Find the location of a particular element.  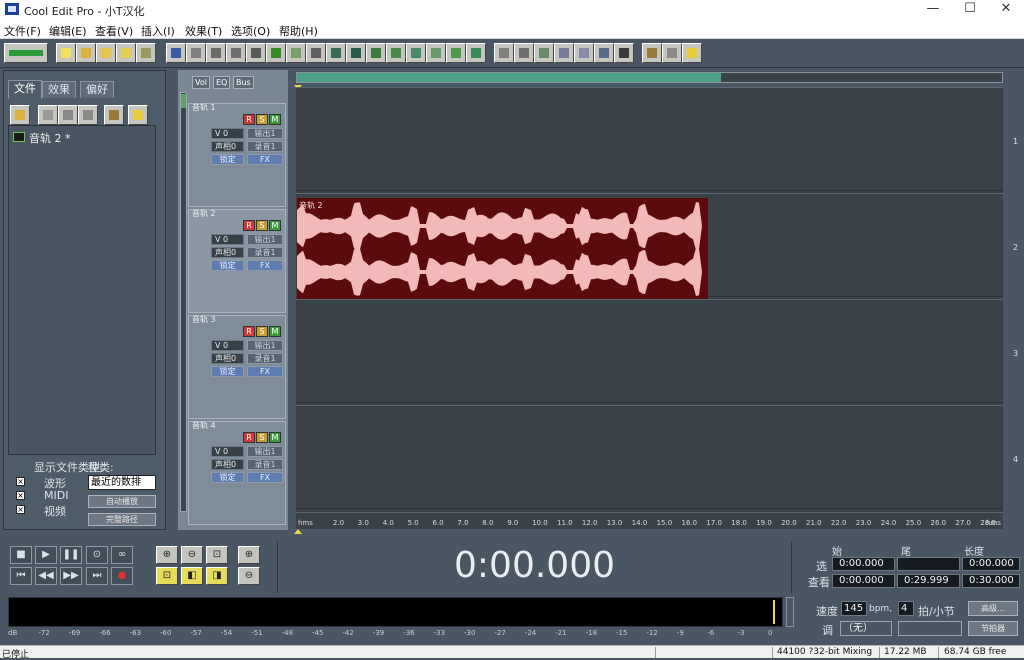

mix-icon is located at coordinates (216, 53).